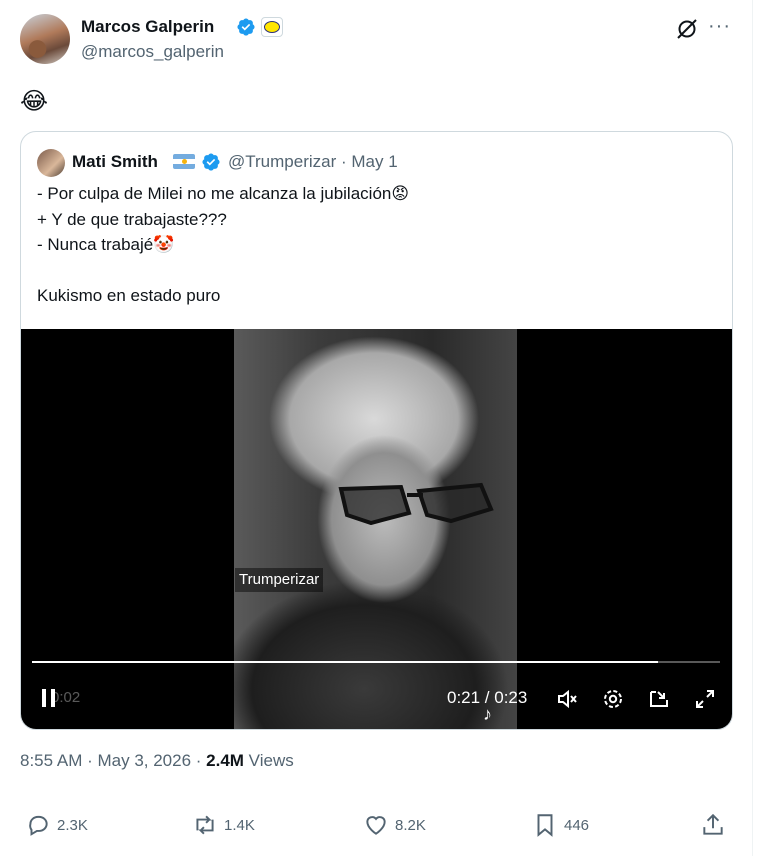 The height and width of the screenshot is (856, 760). I want to click on repost-icon, so click(205, 825).